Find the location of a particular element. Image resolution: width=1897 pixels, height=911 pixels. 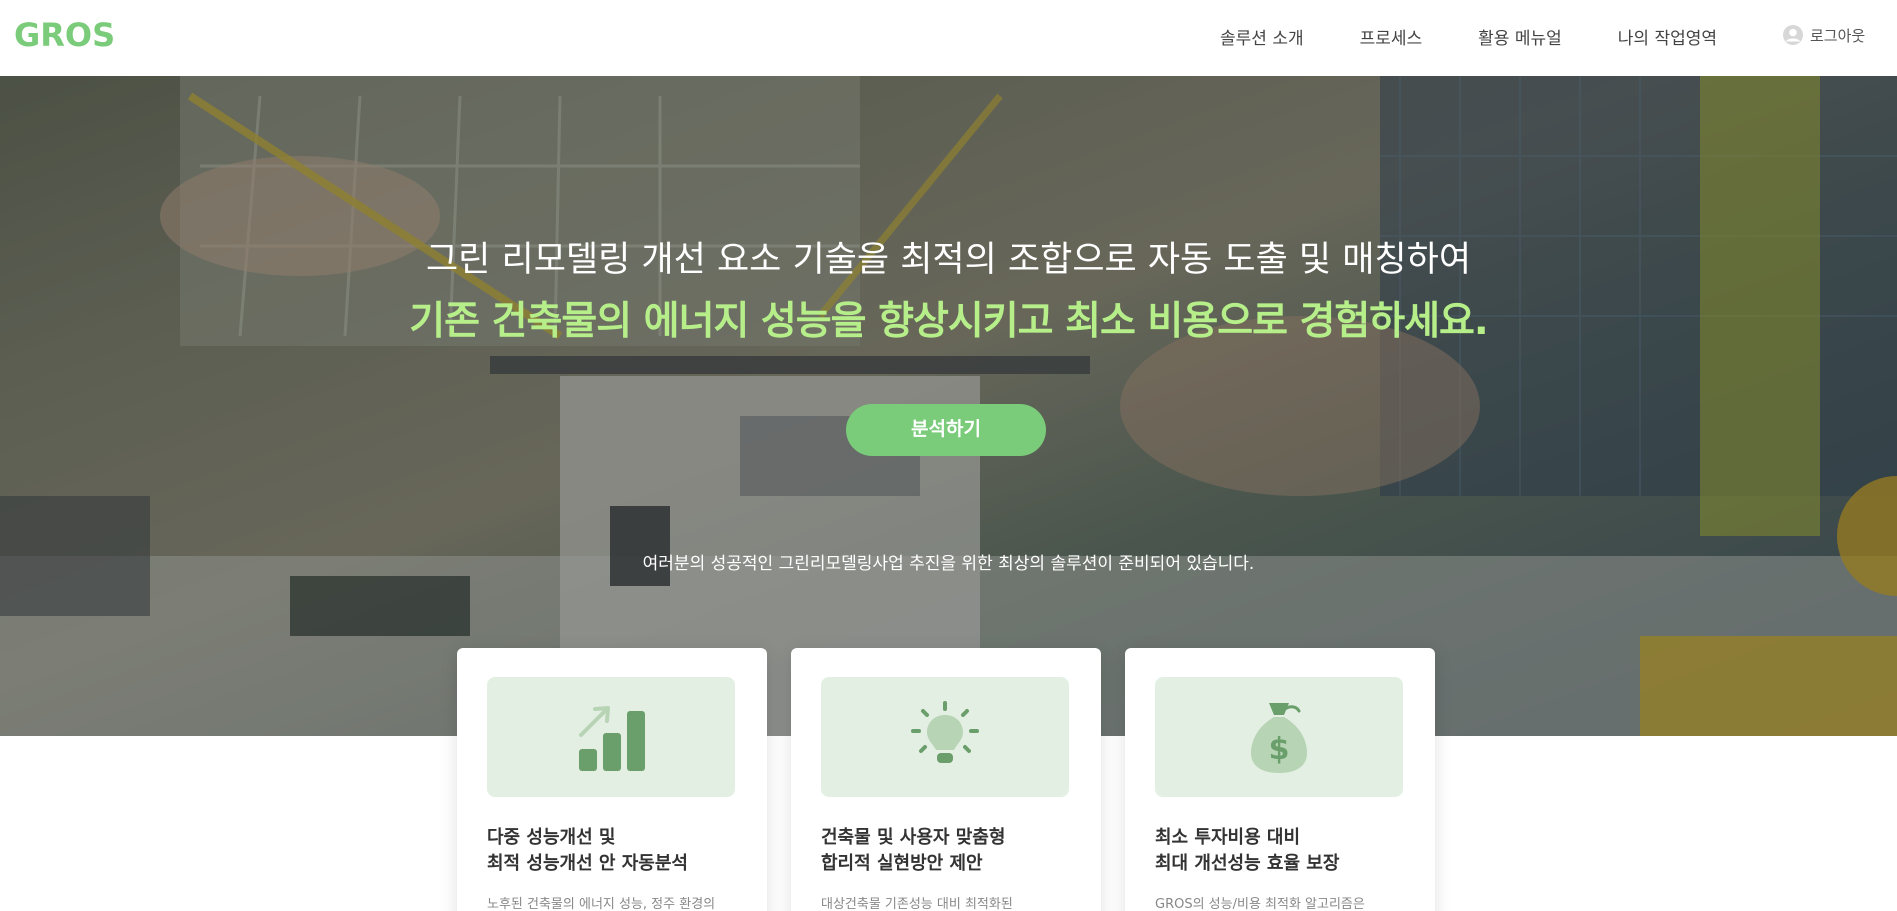

card-title-line: 다중 성능개선 및 is located at coordinates (551, 837).